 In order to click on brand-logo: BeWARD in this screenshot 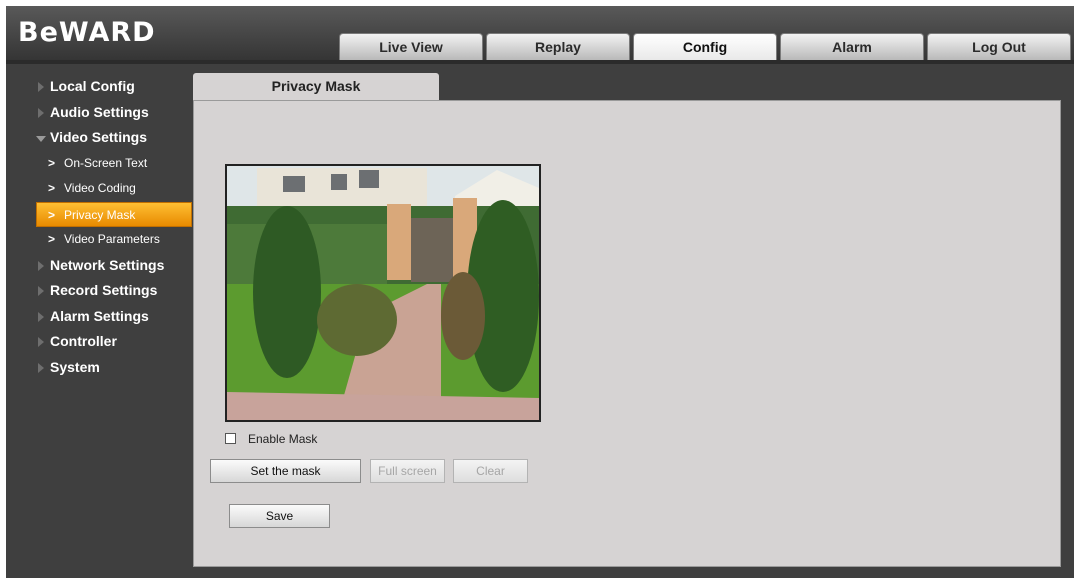, I will do `click(87, 32)`.